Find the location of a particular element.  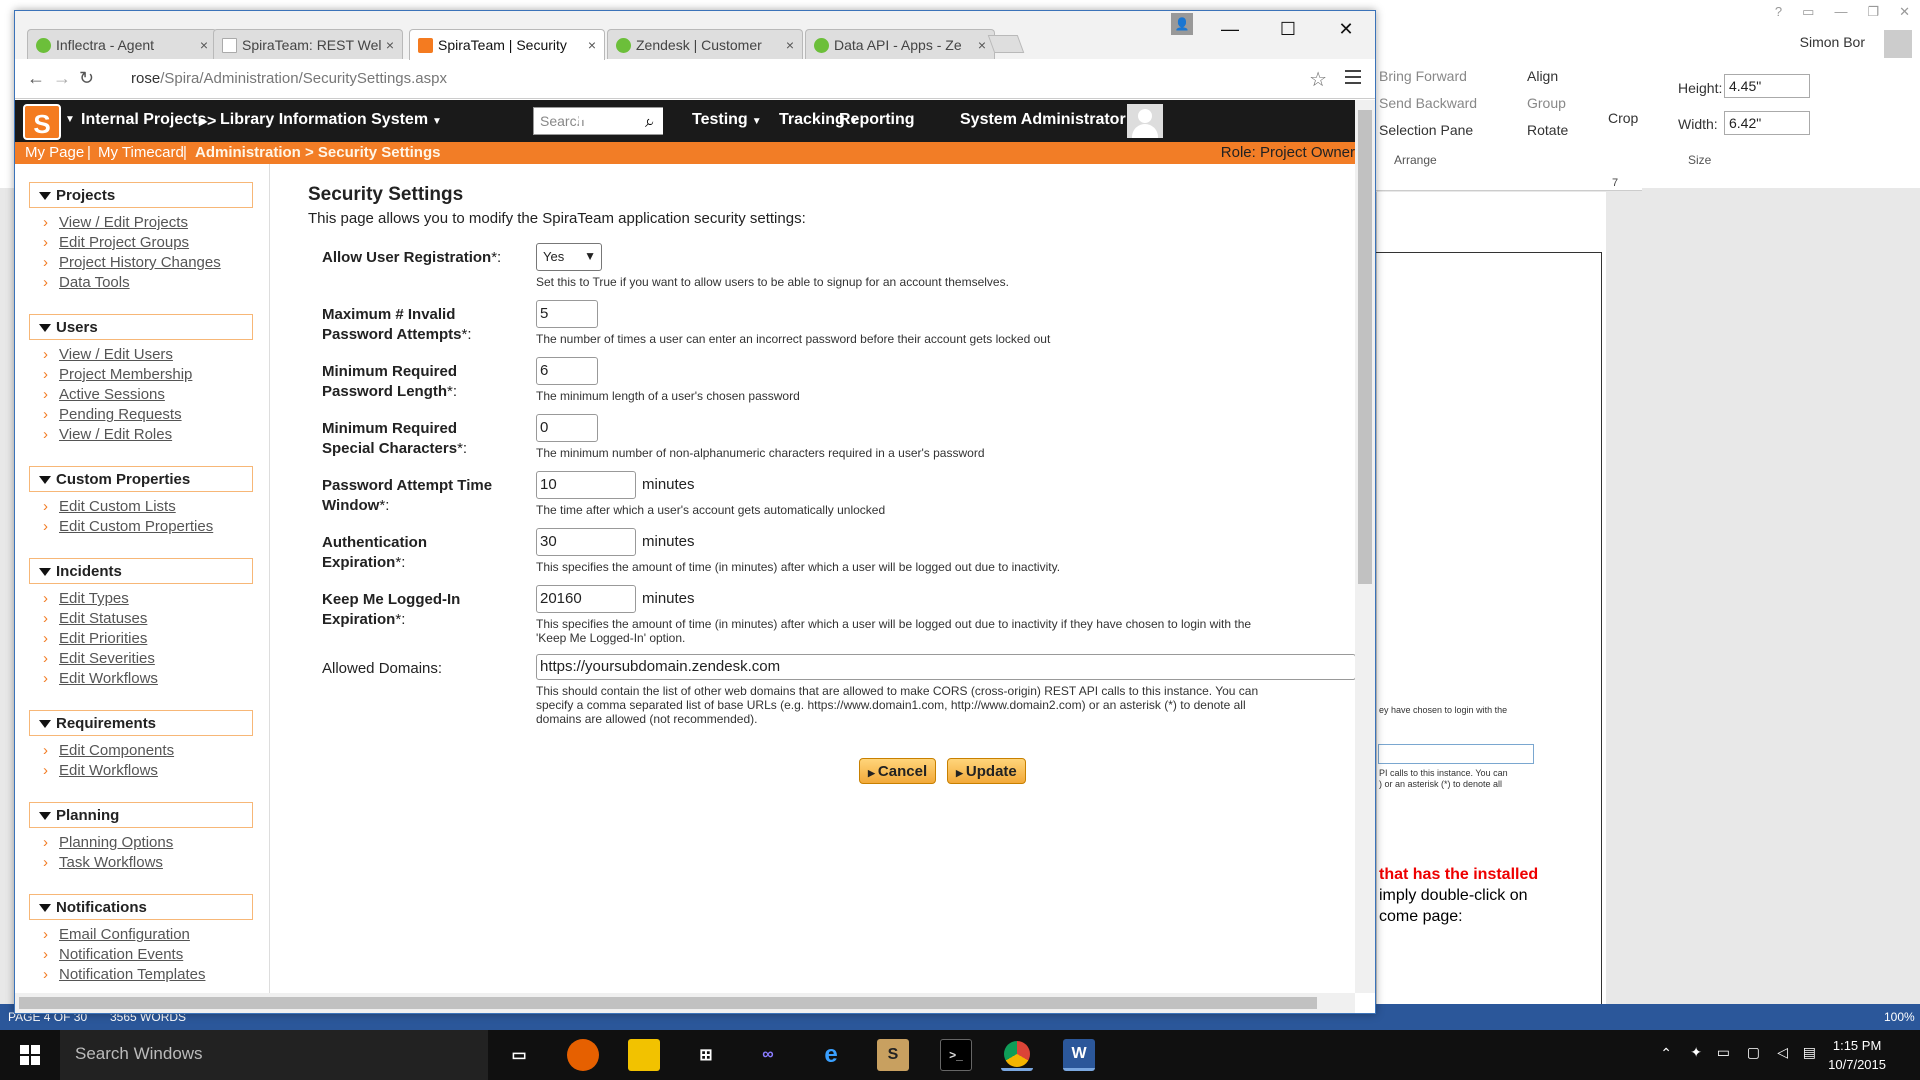

close-button: ✕ is located at coordinates (1346, 29).